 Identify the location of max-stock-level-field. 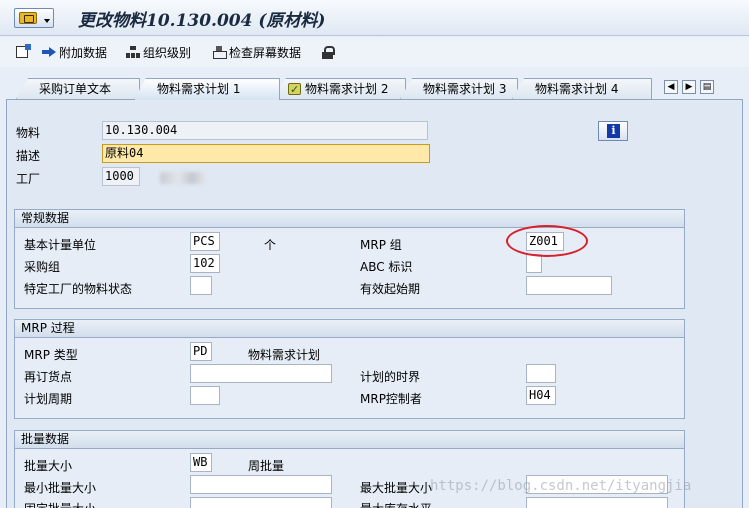
(597, 502).